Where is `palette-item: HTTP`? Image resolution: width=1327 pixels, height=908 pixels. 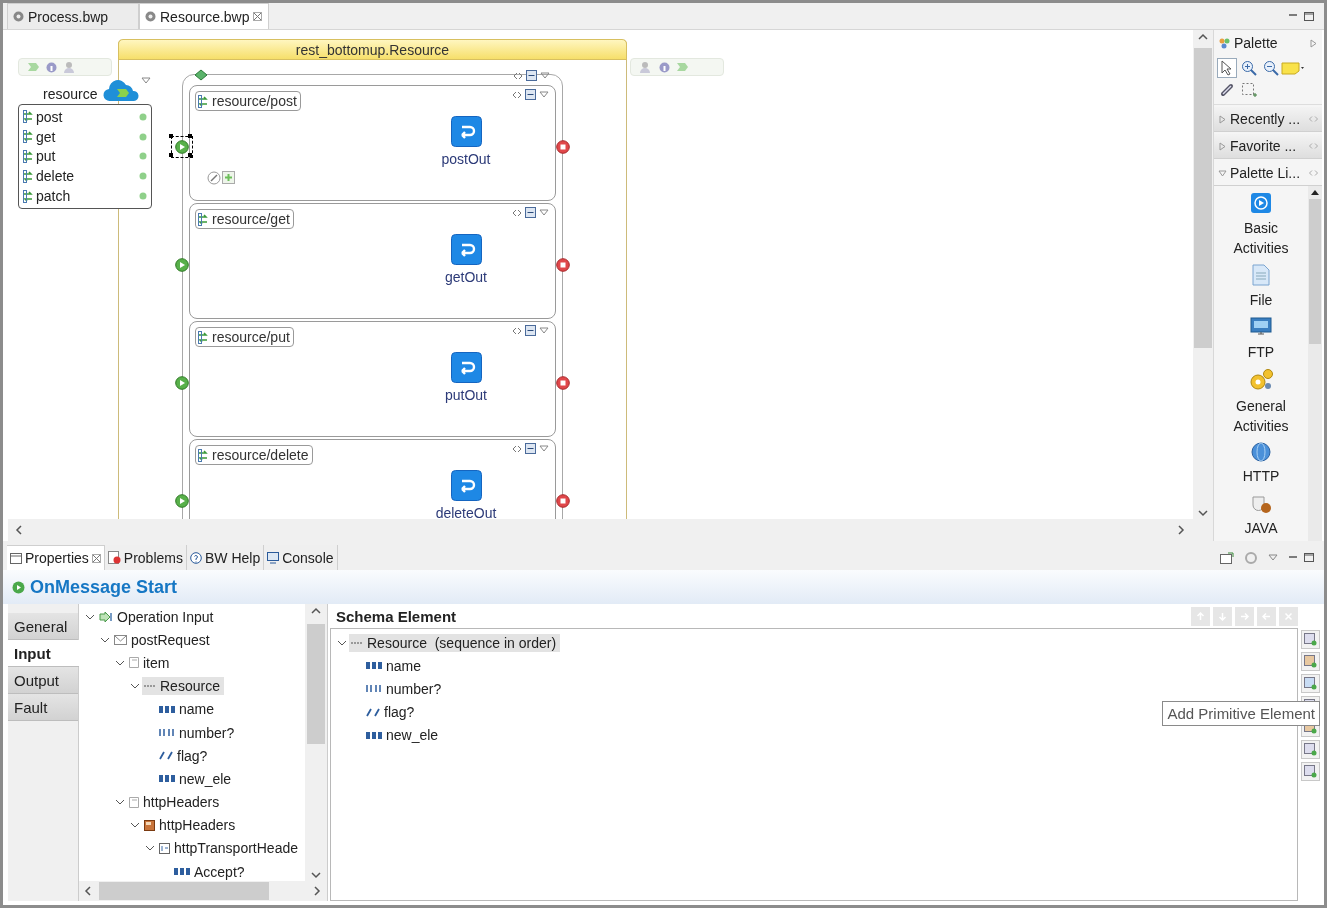 palette-item: HTTP is located at coordinates (1261, 476).